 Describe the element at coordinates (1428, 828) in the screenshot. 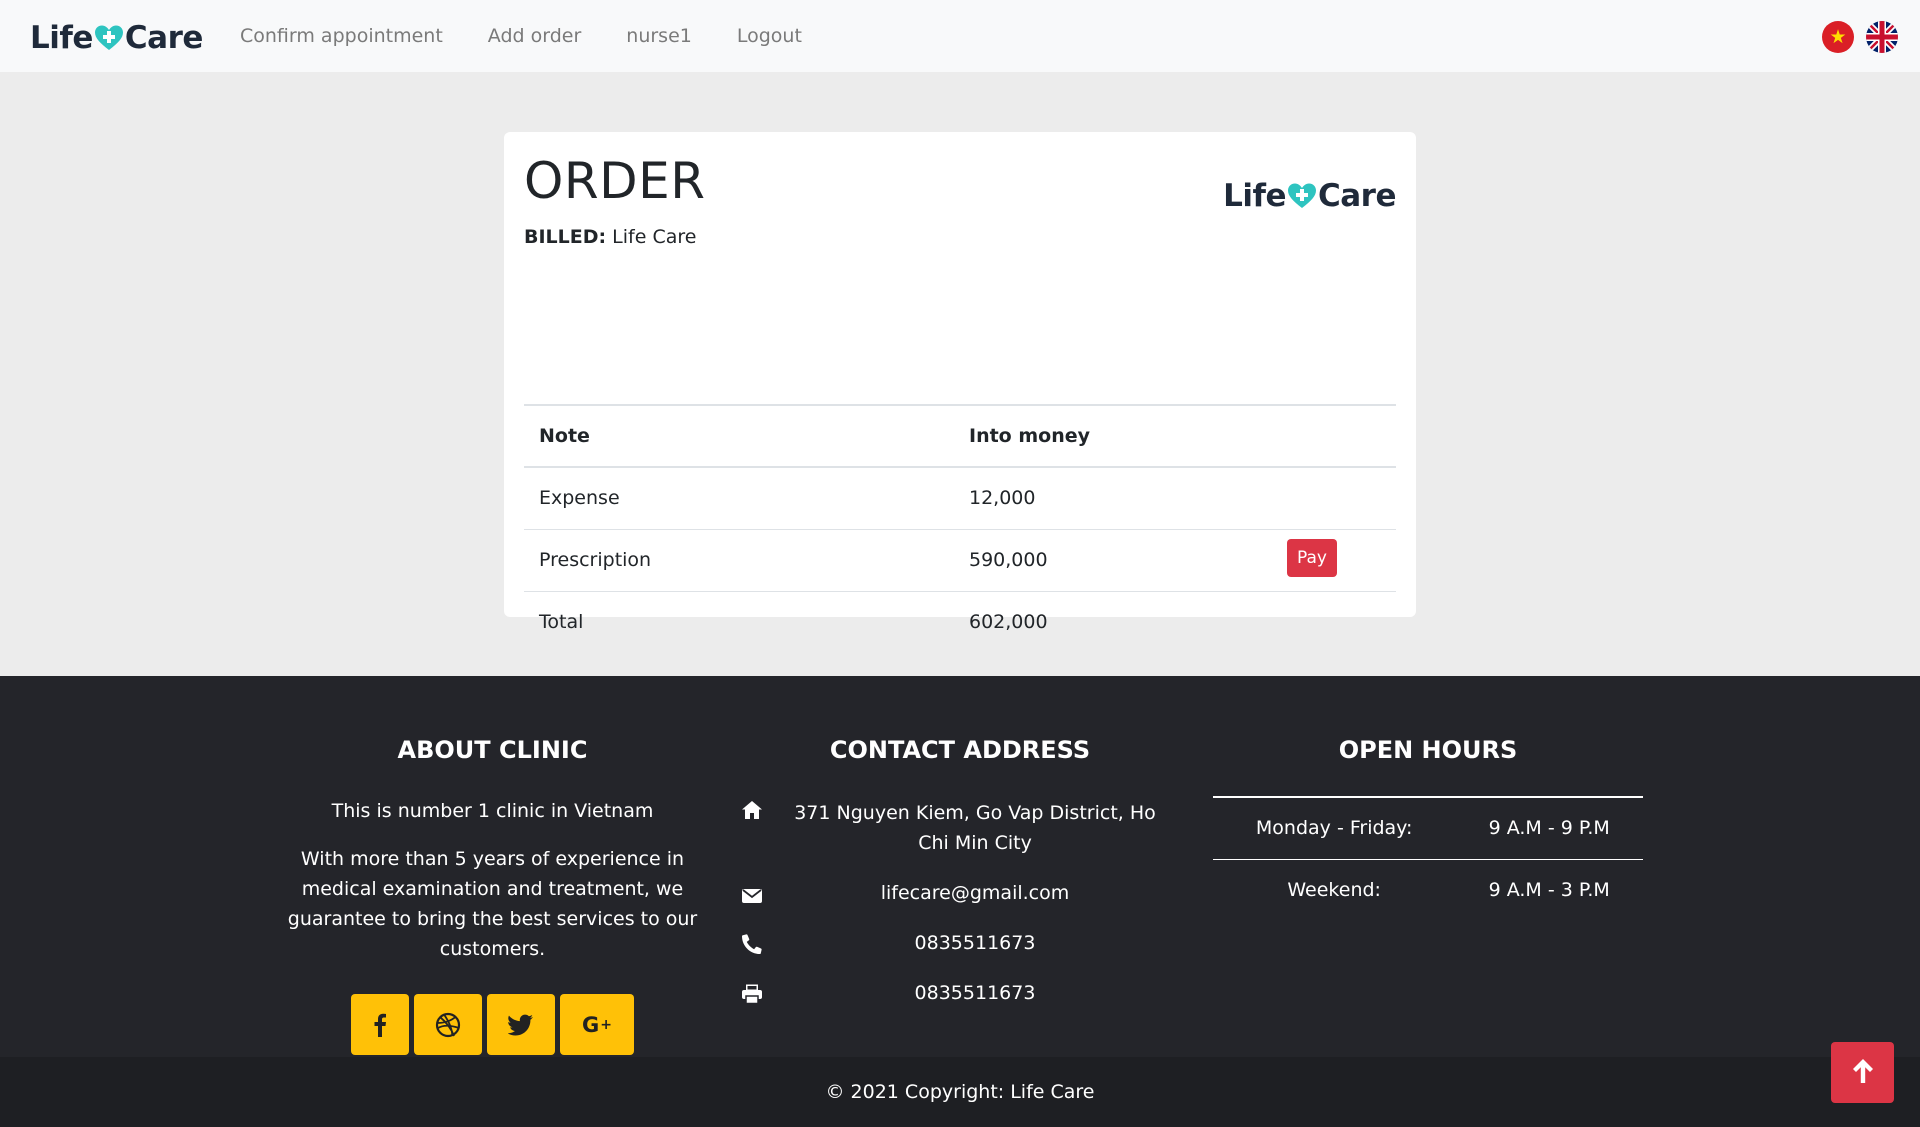

I see `hours-row: Monday - Friday: 9 A.M - 9 P.M` at that location.